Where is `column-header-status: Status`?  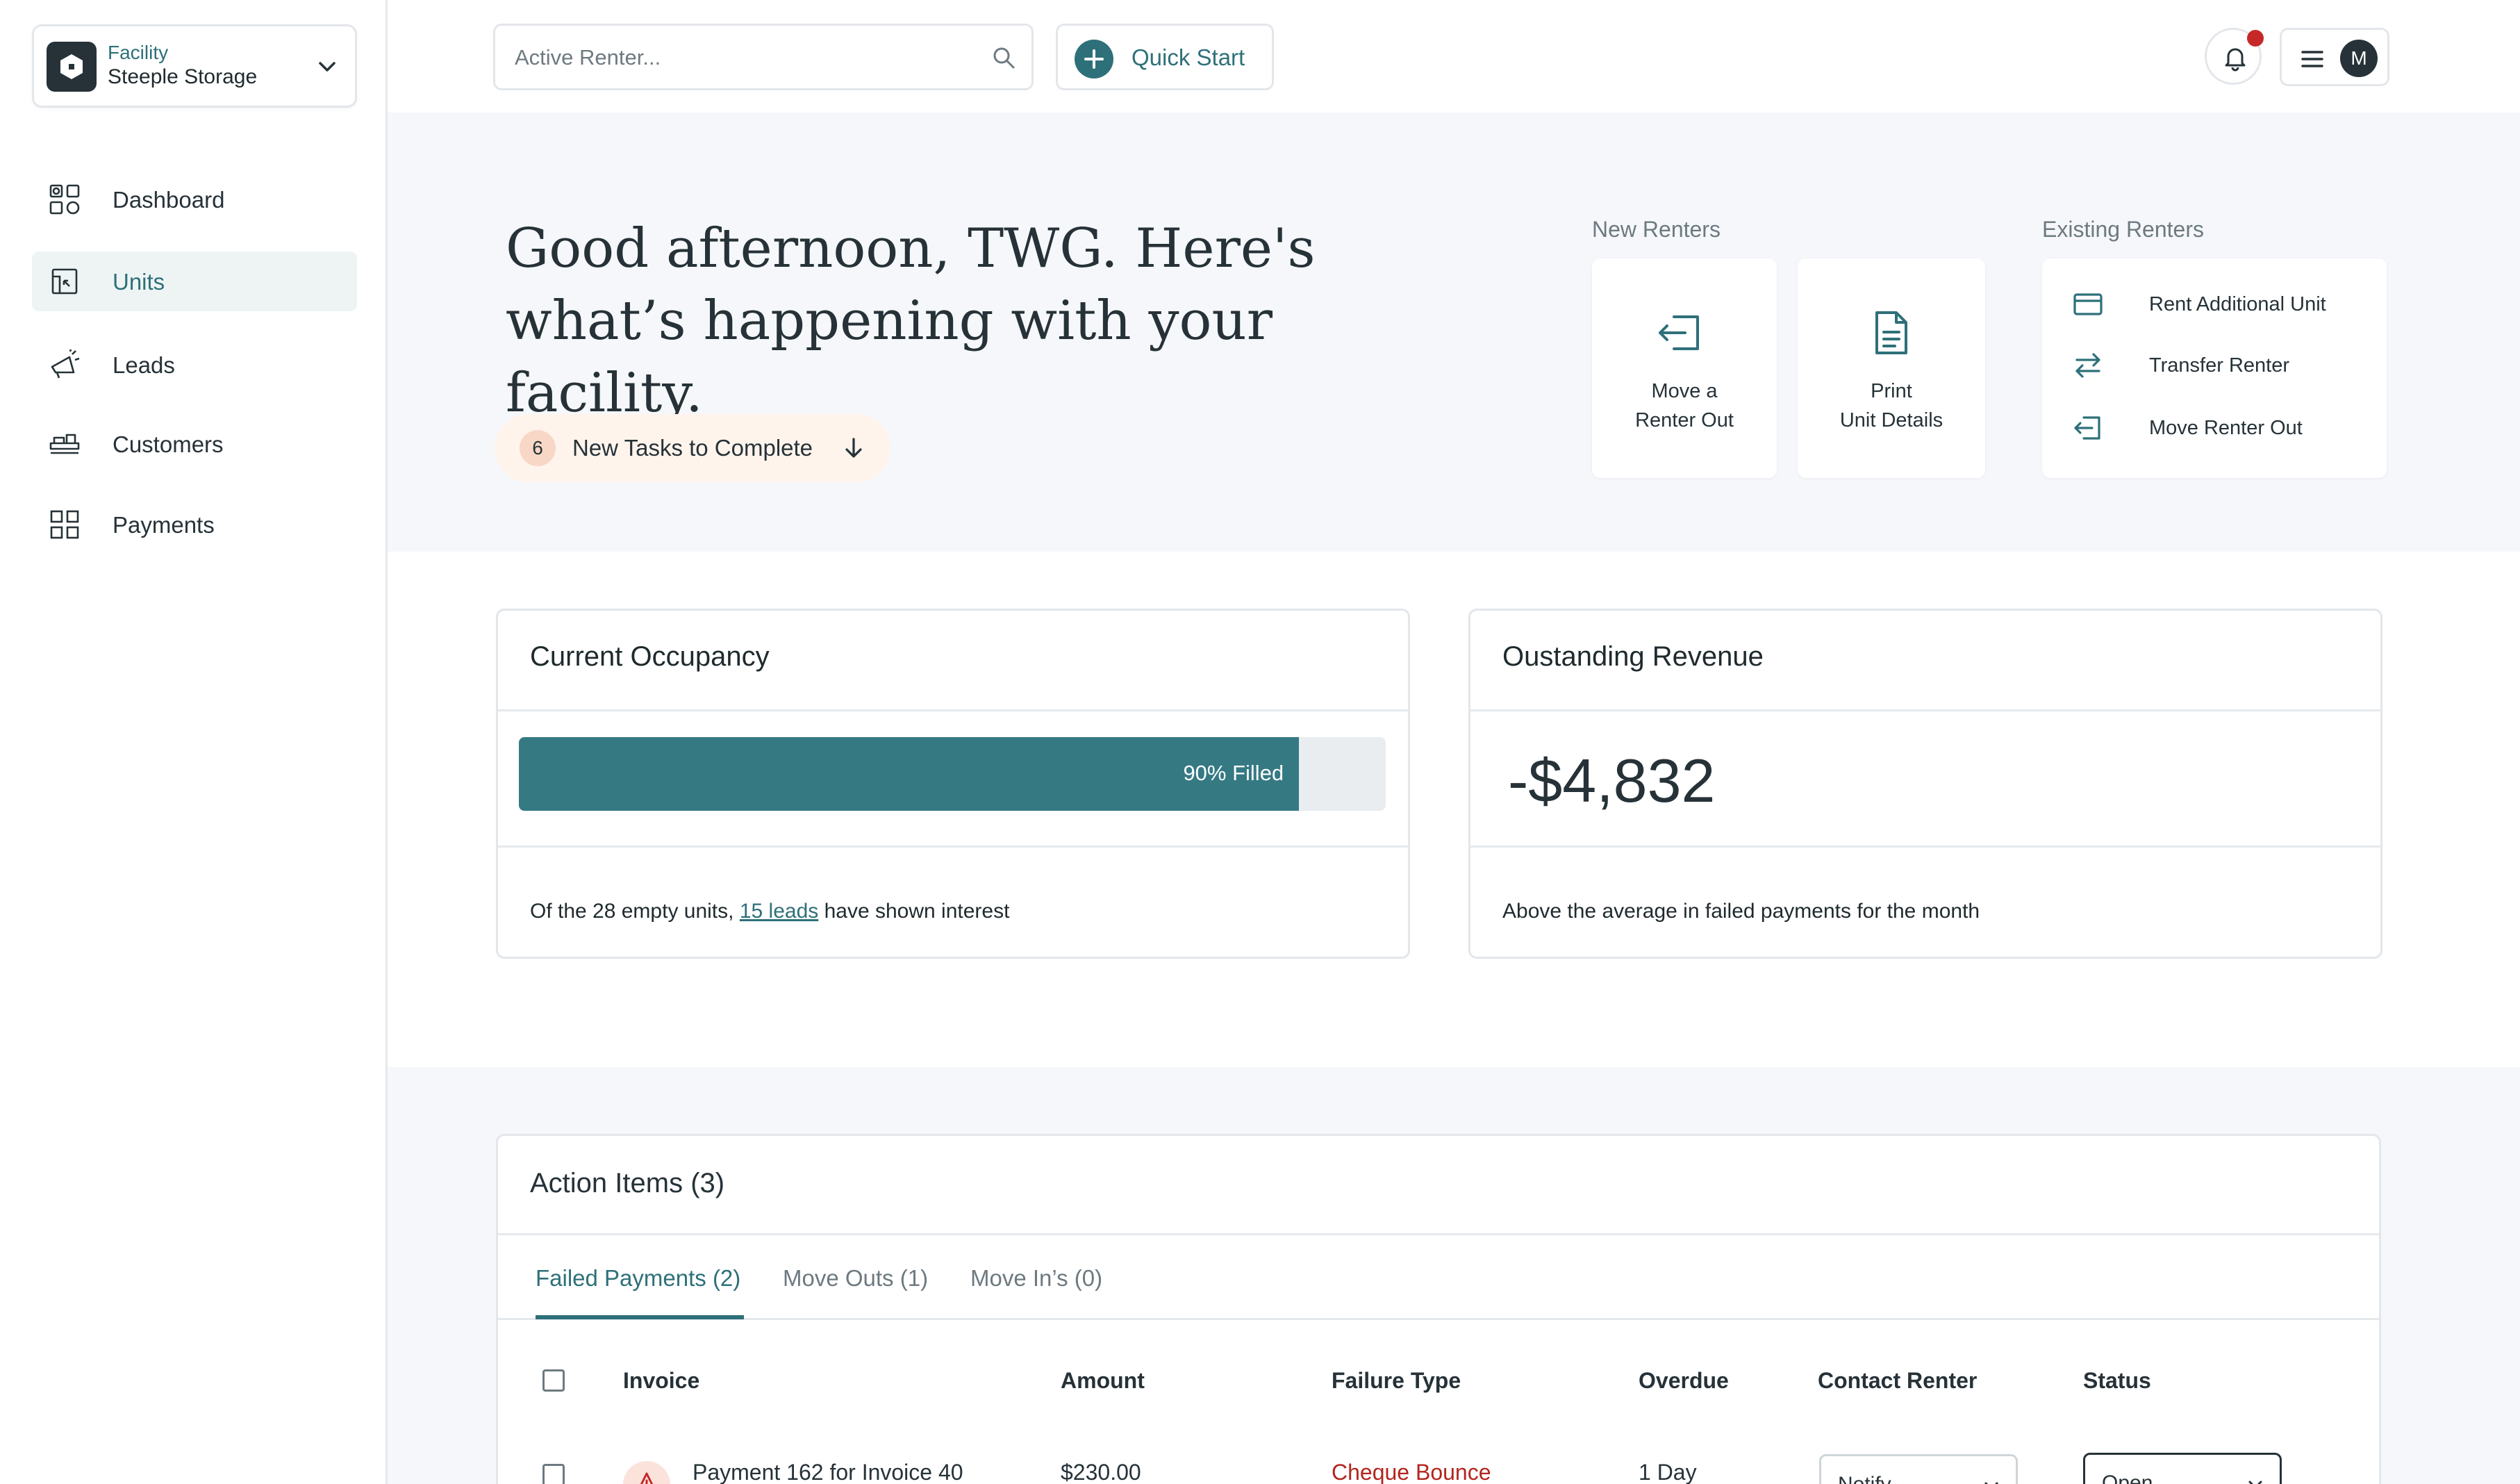
column-header-status: Status is located at coordinates (2117, 1381).